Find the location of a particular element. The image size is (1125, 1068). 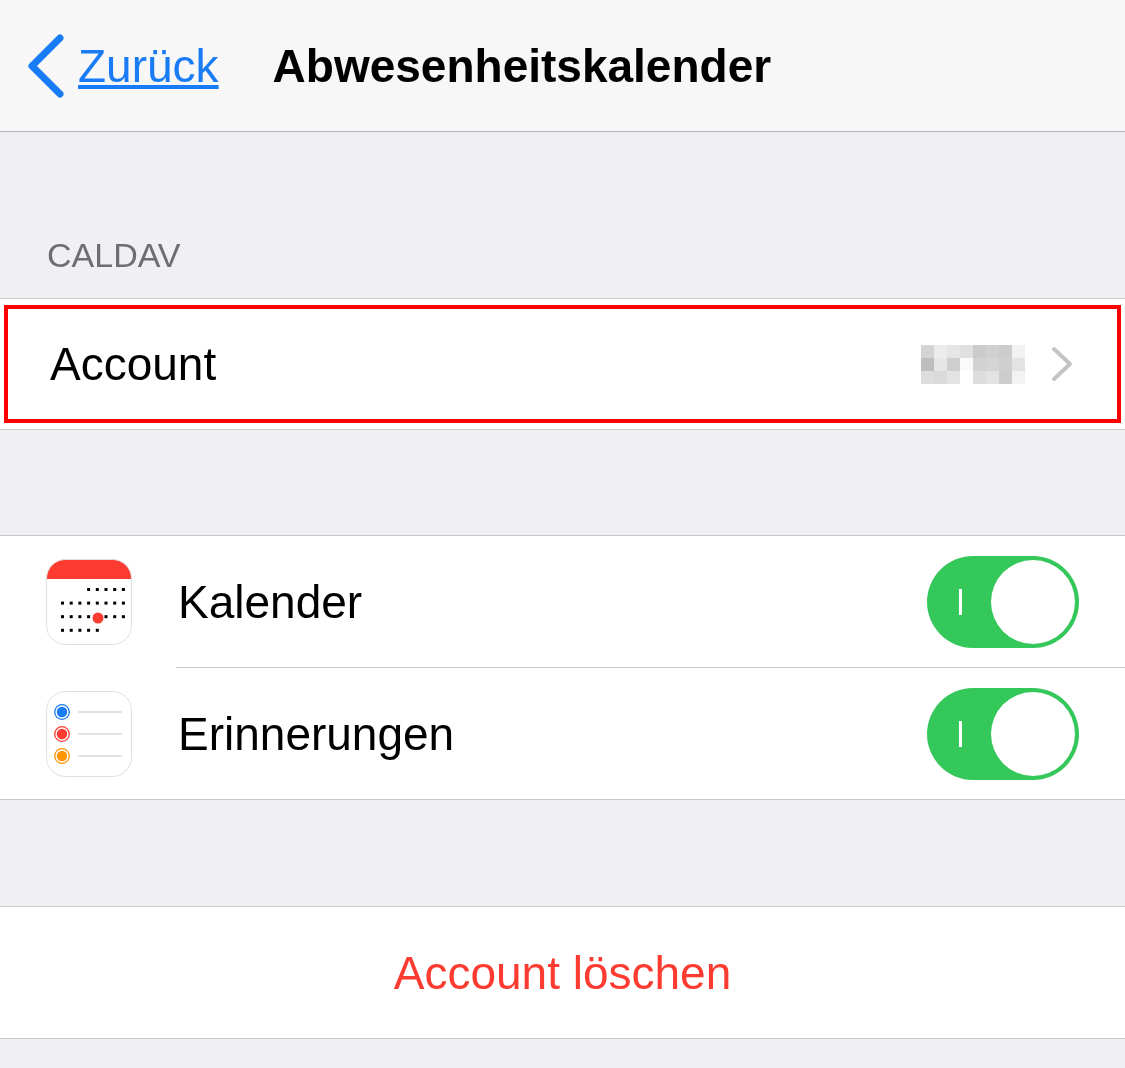

section-header: CALDAV is located at coordinates (114, 255).